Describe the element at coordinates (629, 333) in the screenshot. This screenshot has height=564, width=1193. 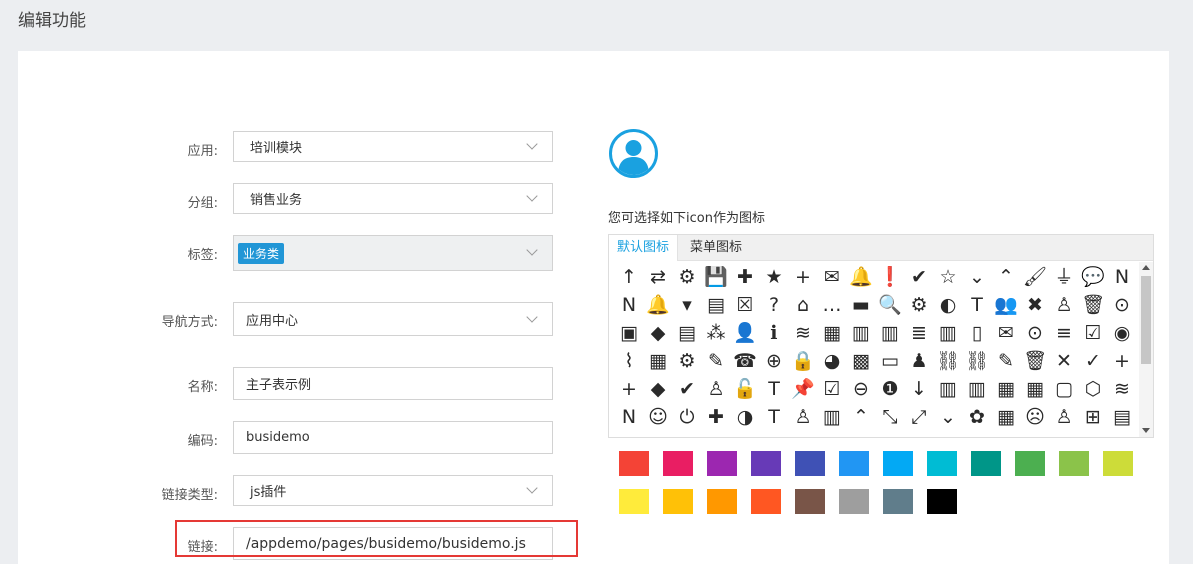
I see `icon-option-icon: ▣` at that location.